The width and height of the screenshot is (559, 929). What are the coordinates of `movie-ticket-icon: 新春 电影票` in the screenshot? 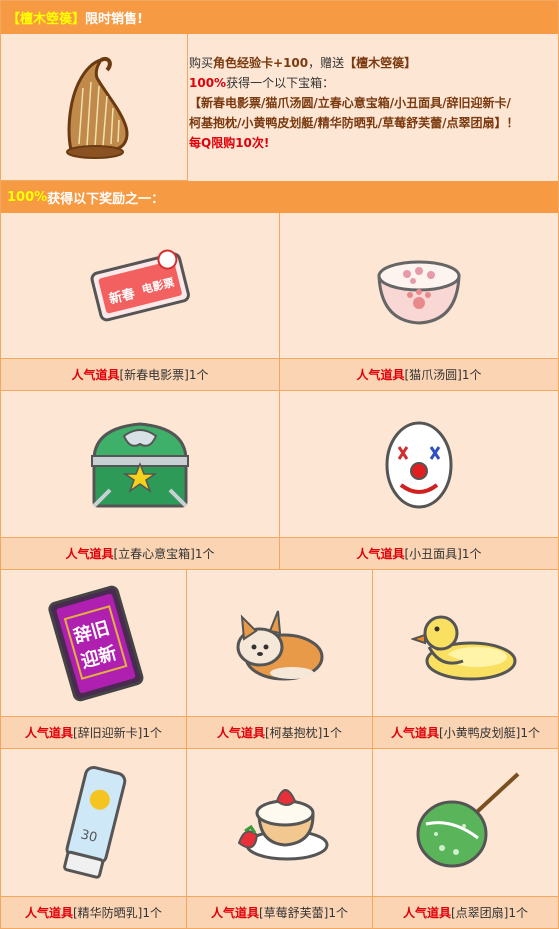 It's located at (140, 286).